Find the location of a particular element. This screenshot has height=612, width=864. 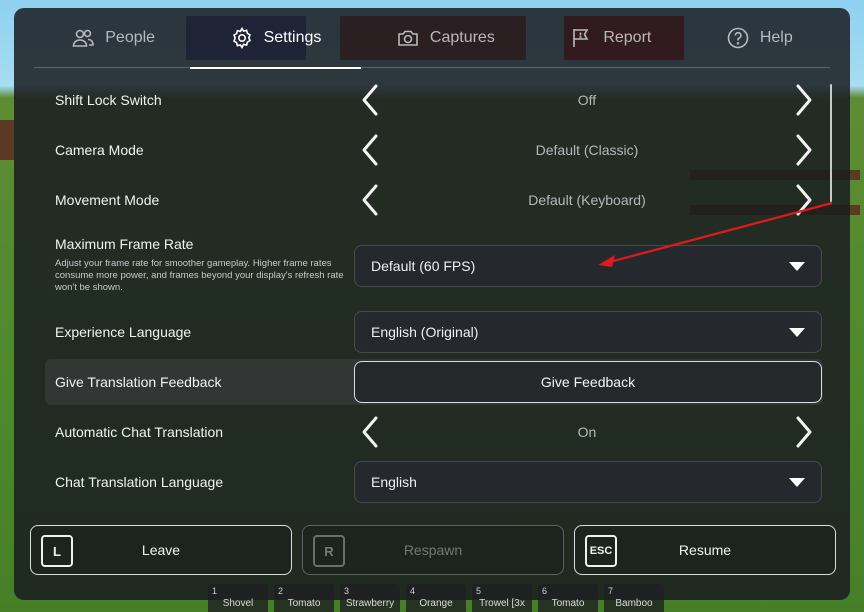

setting-label: Shift Lock Switch is located at coordinates (108, 100).